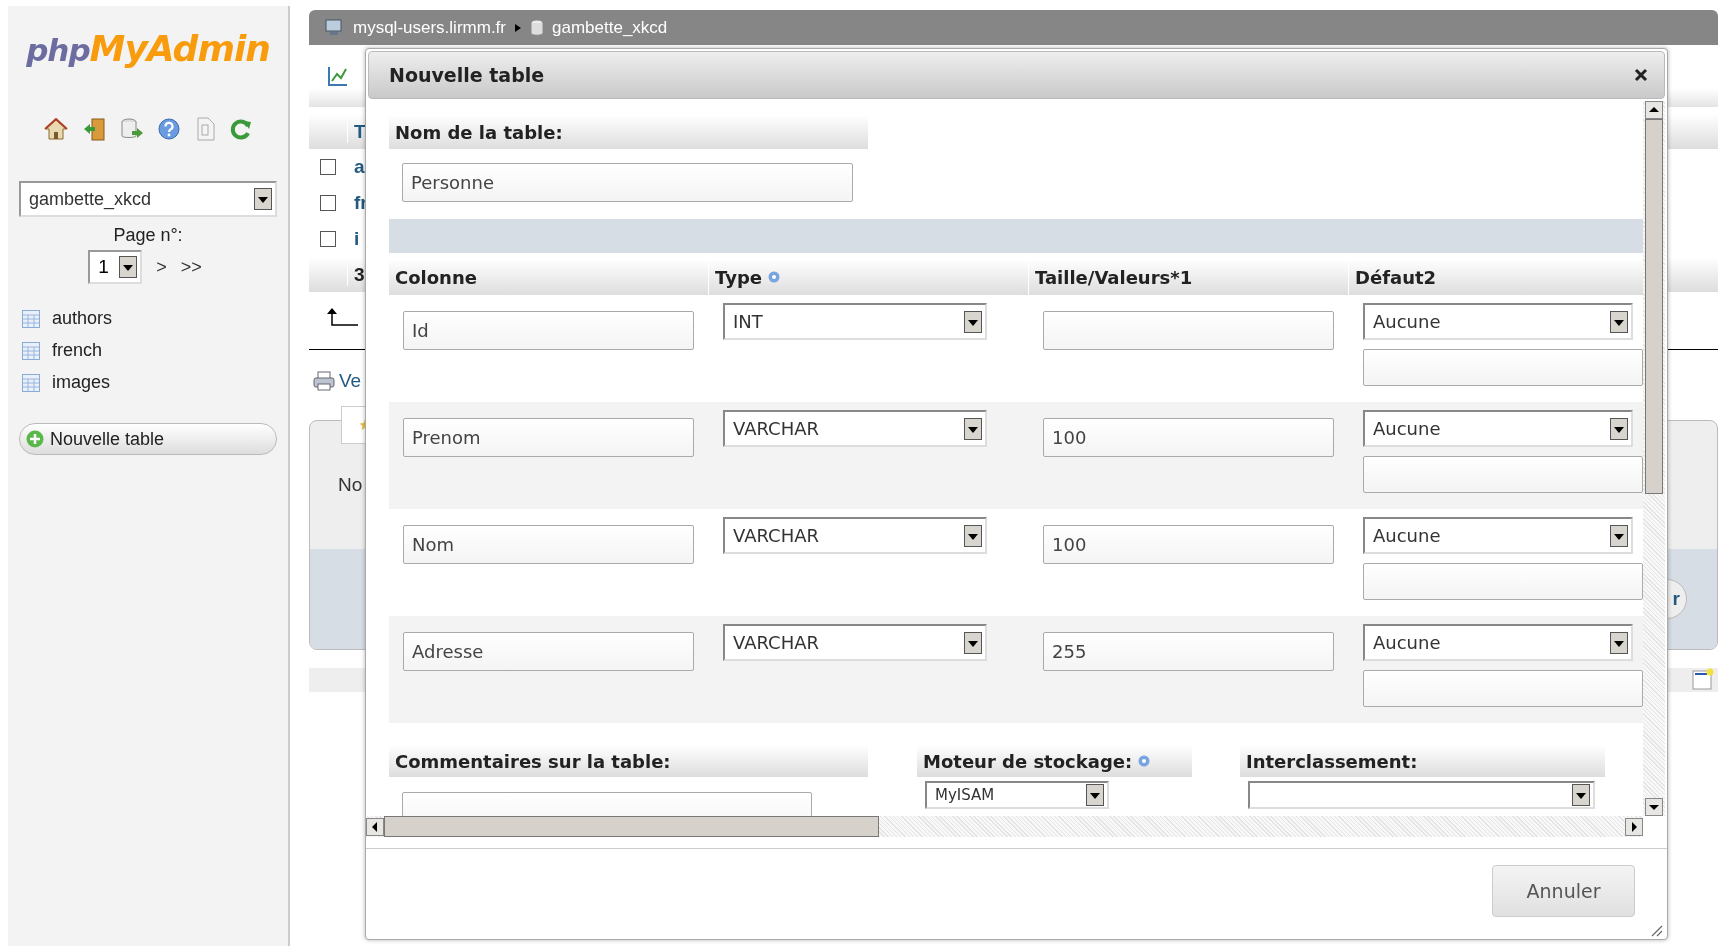 The width and height of the screenshot is (1725, 946). Describe the element at coordinates (1654, 807) in the screenshot. I see `scroll-down-icon` at that location.